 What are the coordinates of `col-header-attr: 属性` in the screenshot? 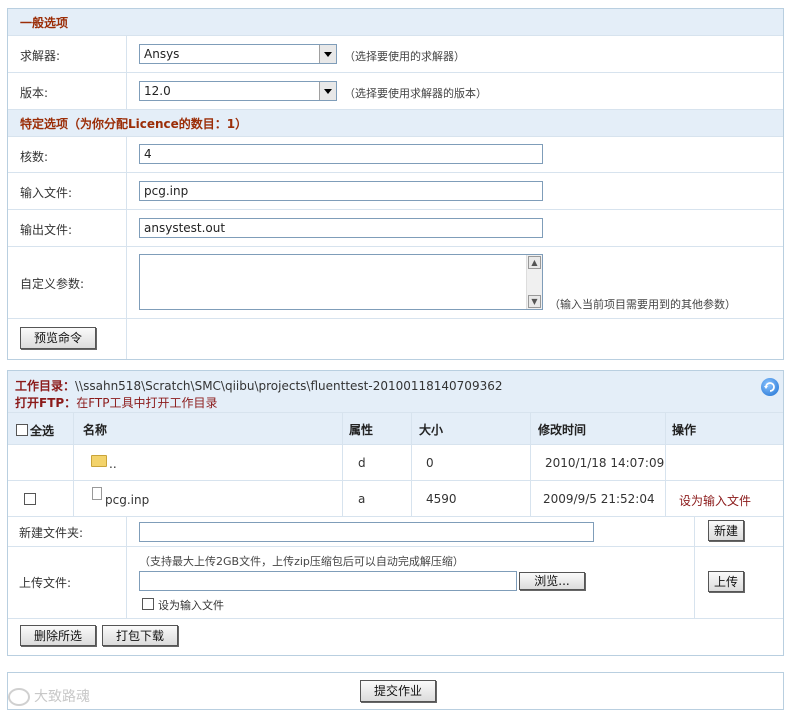 It's located at (361, 430).